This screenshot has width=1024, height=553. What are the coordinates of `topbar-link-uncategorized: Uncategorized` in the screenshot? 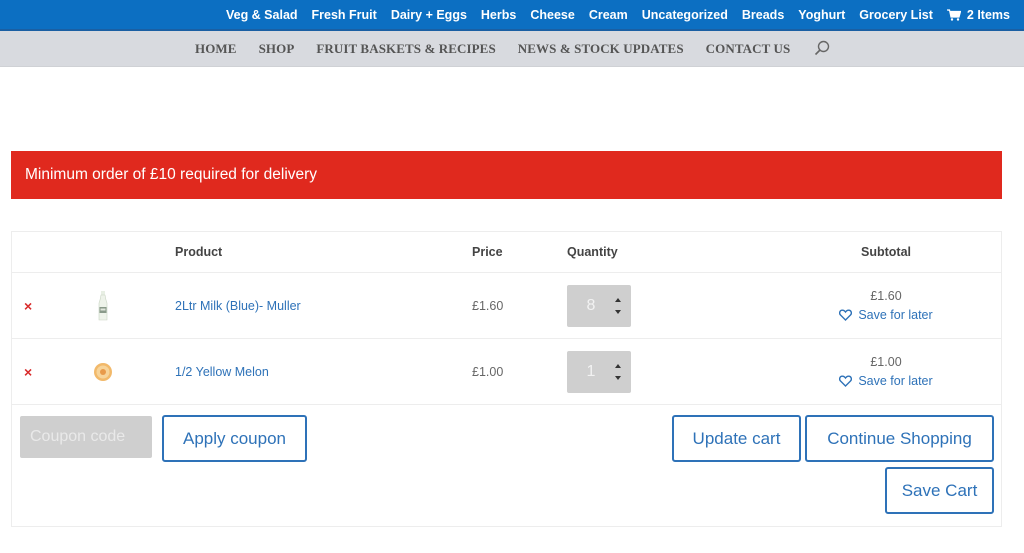 It's located at (685, 15).